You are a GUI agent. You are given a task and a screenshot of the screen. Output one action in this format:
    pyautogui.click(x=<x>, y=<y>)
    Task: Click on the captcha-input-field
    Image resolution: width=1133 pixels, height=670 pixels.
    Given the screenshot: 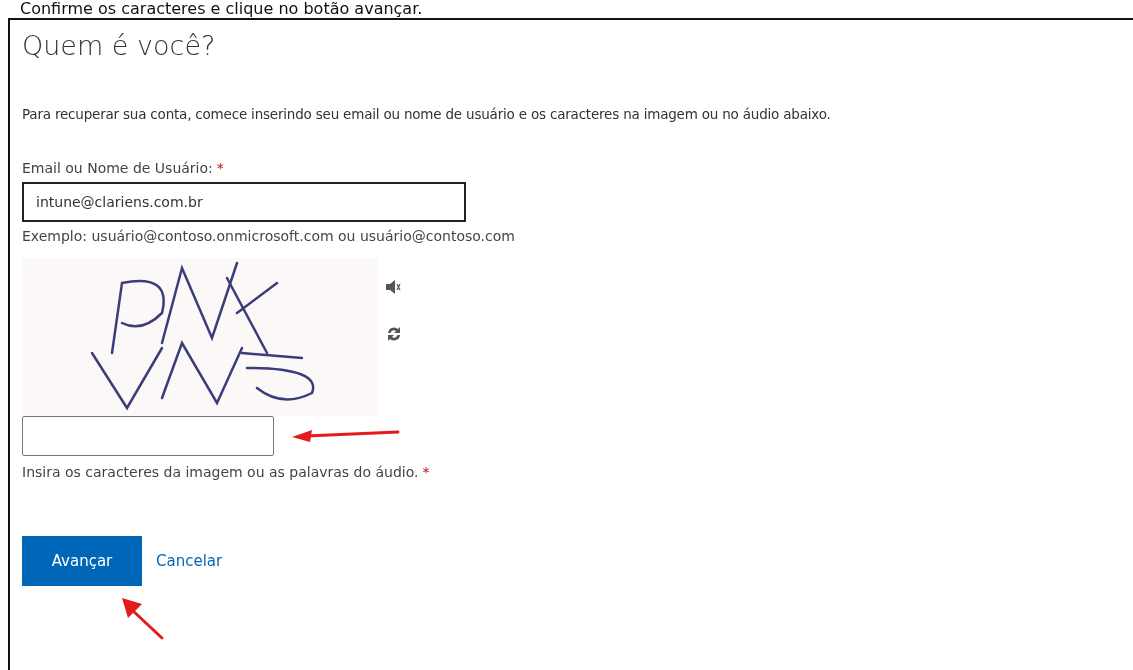 What is the action you would take?
    pyautogui.click(x=148, y=436)
    